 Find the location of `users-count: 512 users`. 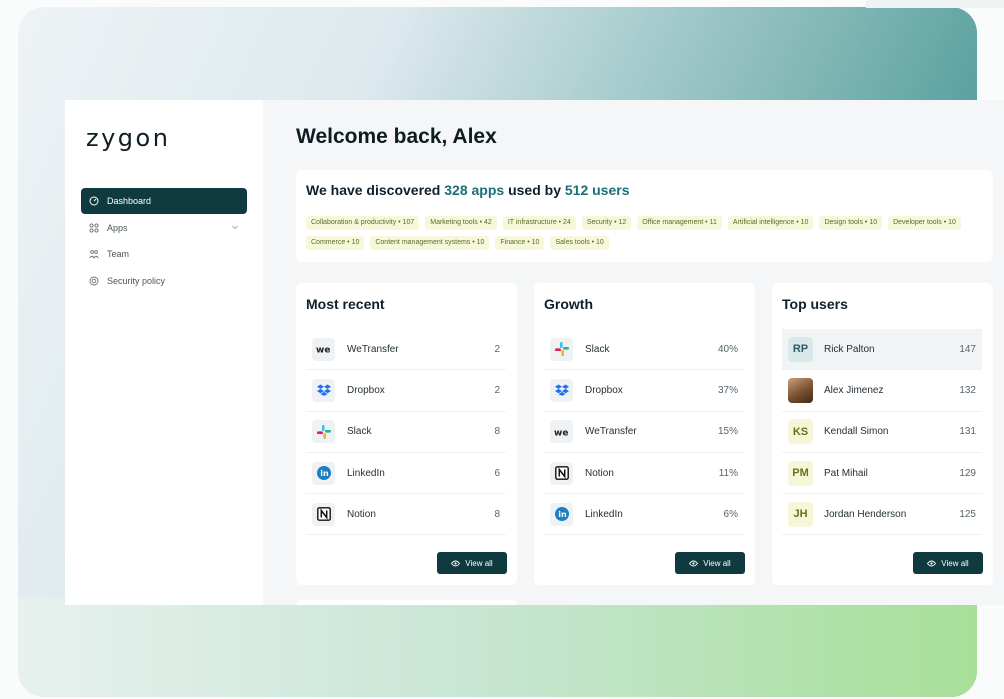

users-count: 512 users is located at coordinates (597, 190).